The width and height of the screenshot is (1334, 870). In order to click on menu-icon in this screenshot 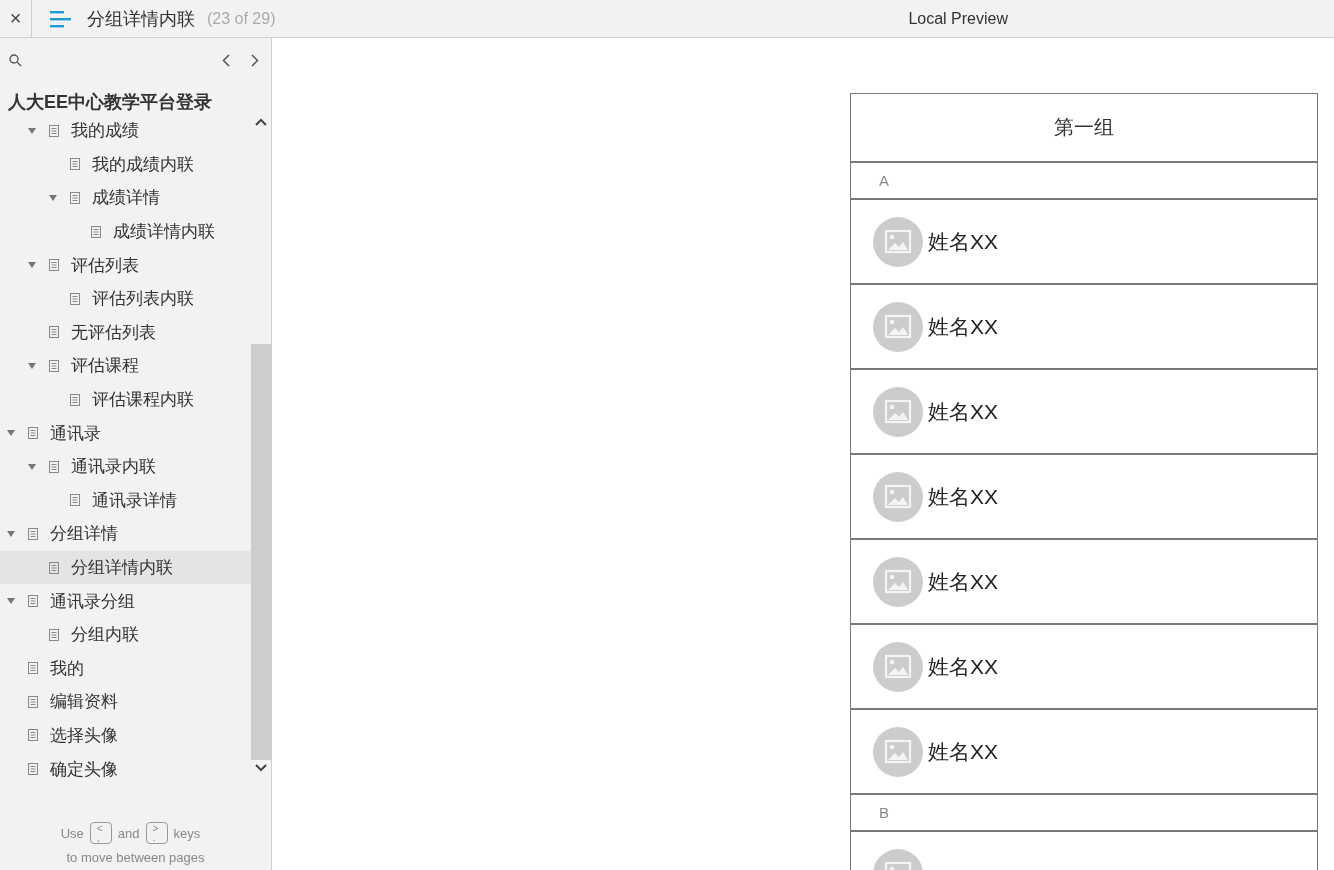, I will do `click(61, 18)`.